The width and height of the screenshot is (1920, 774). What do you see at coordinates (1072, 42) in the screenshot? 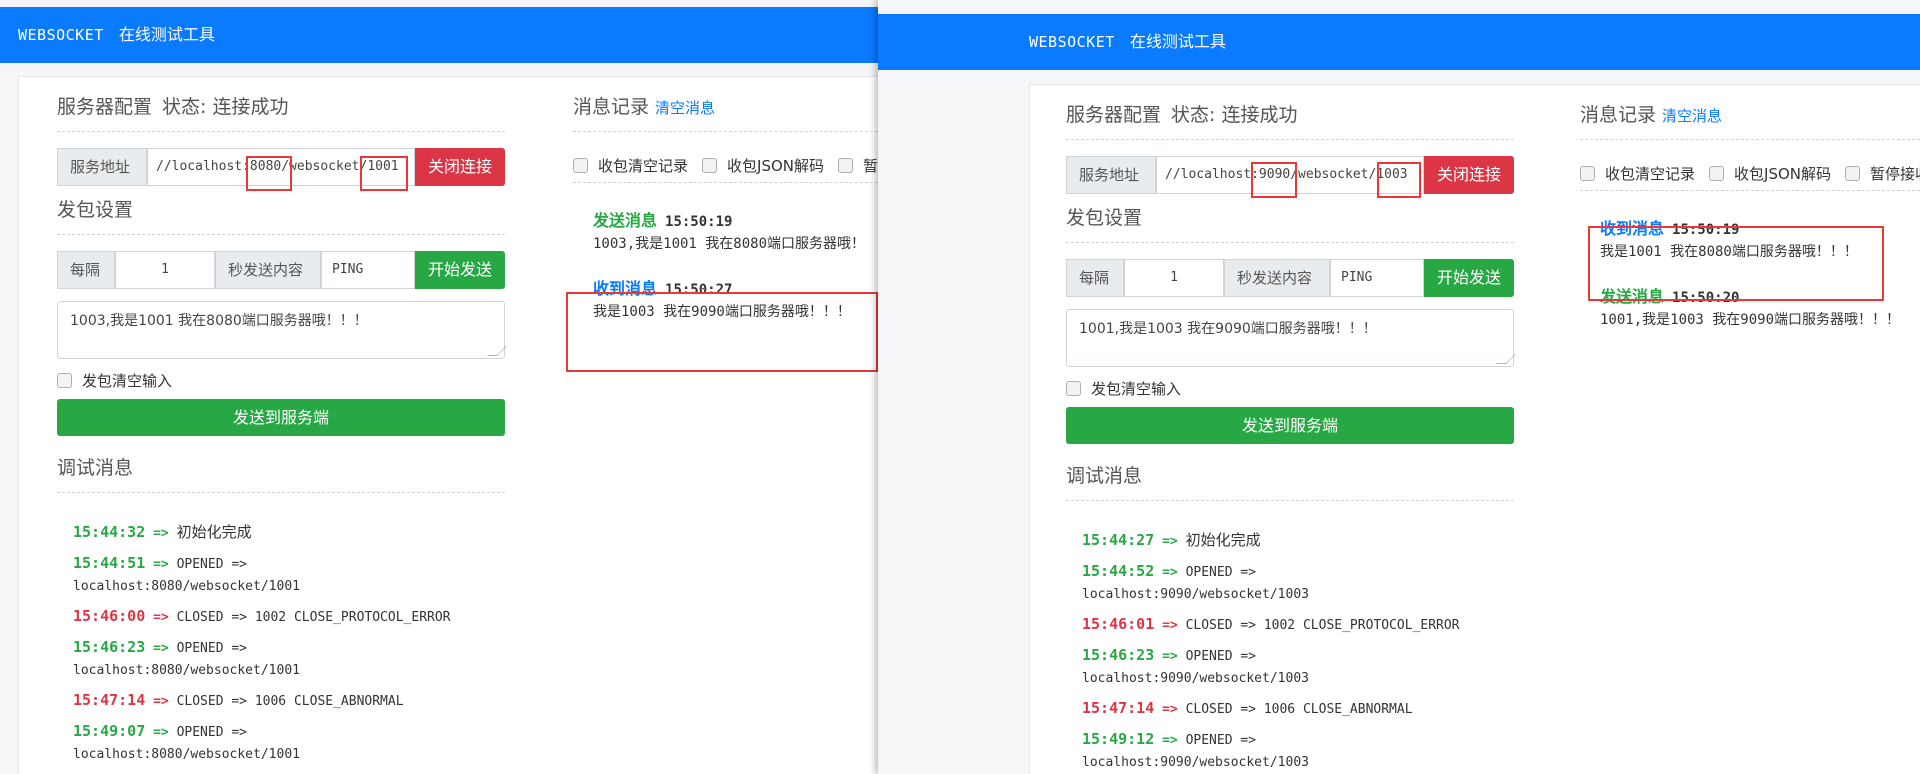
I see `brand-en: WEBSOCKET` at bounding box center [1072, 42].